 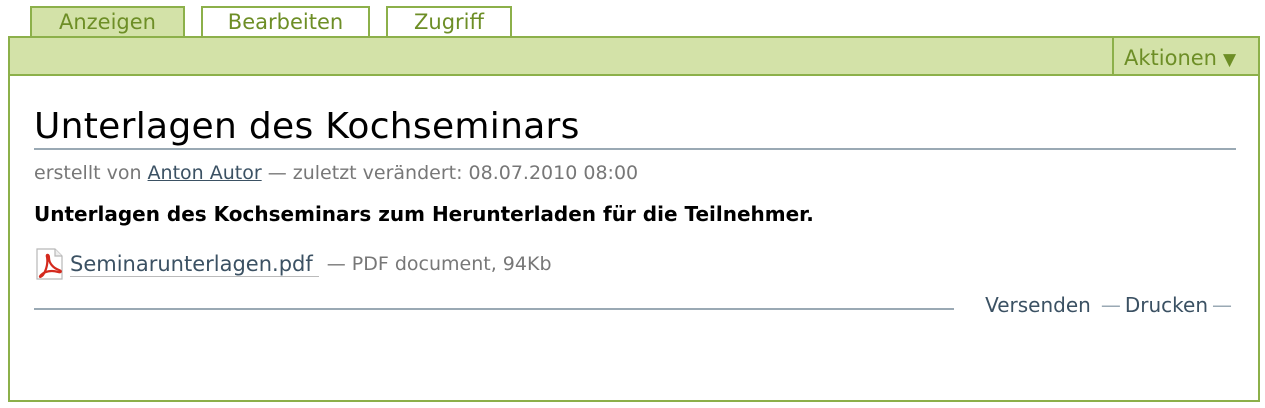 What do you see at coordinates (1229, 60) in the screenshot?
I see `triangle-down-icon: ▼` at bounding box center [1229, 60].